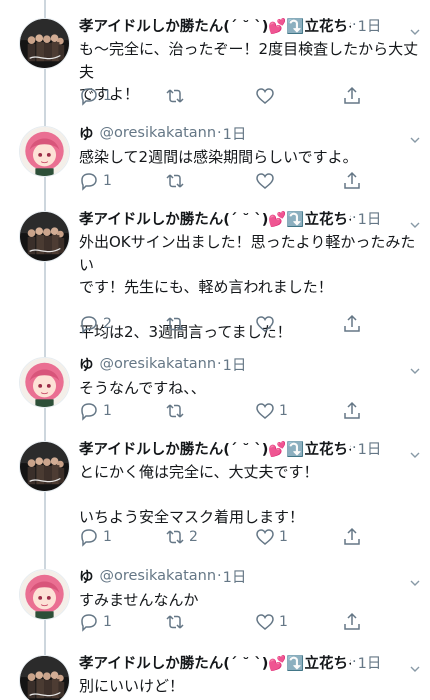  I want to click on tweet-text: とにかく俺は完全に、大丈夫です！ いちよう安全マスク着用します！, so click(199, 494).